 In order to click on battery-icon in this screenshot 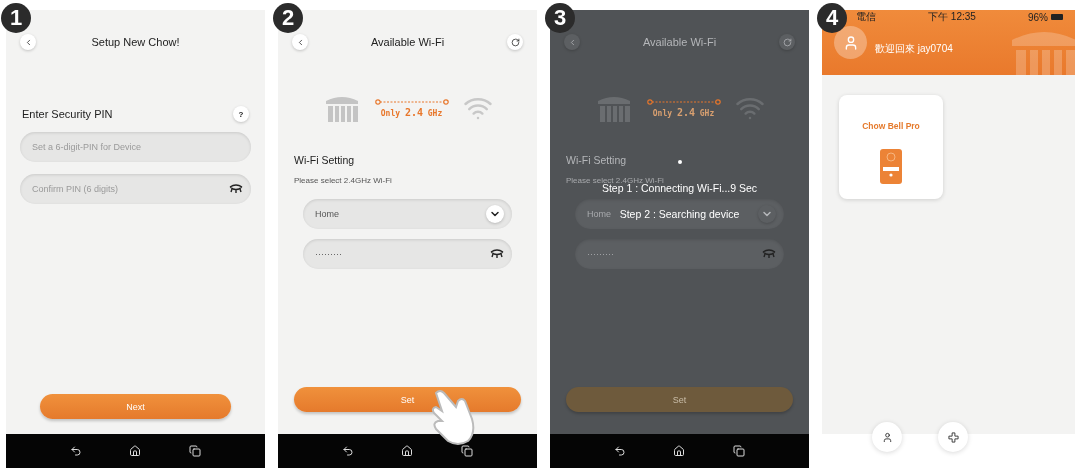, I will do `click(1057, 17)`.